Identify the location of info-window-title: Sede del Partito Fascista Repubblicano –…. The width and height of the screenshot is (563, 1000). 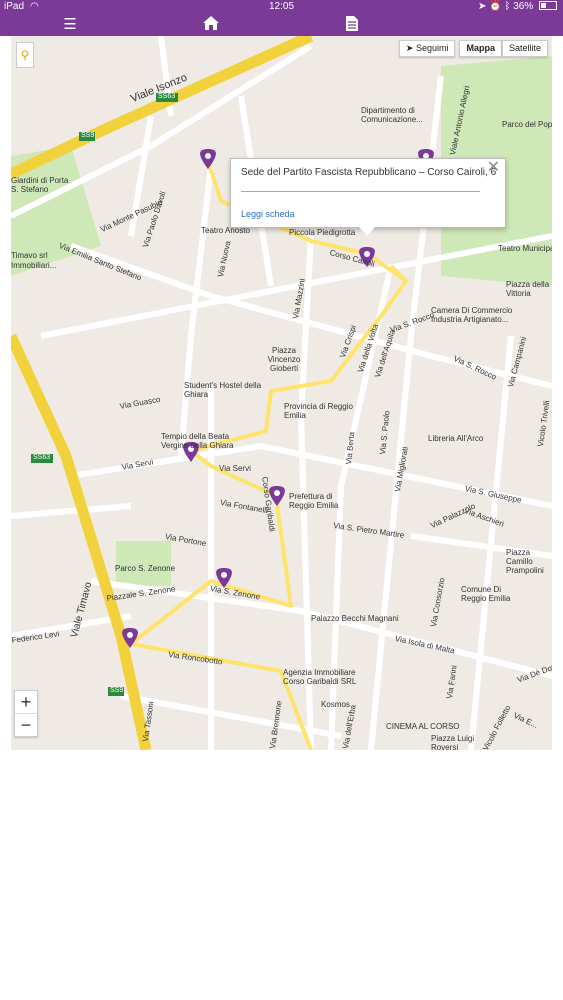
(369, 172).